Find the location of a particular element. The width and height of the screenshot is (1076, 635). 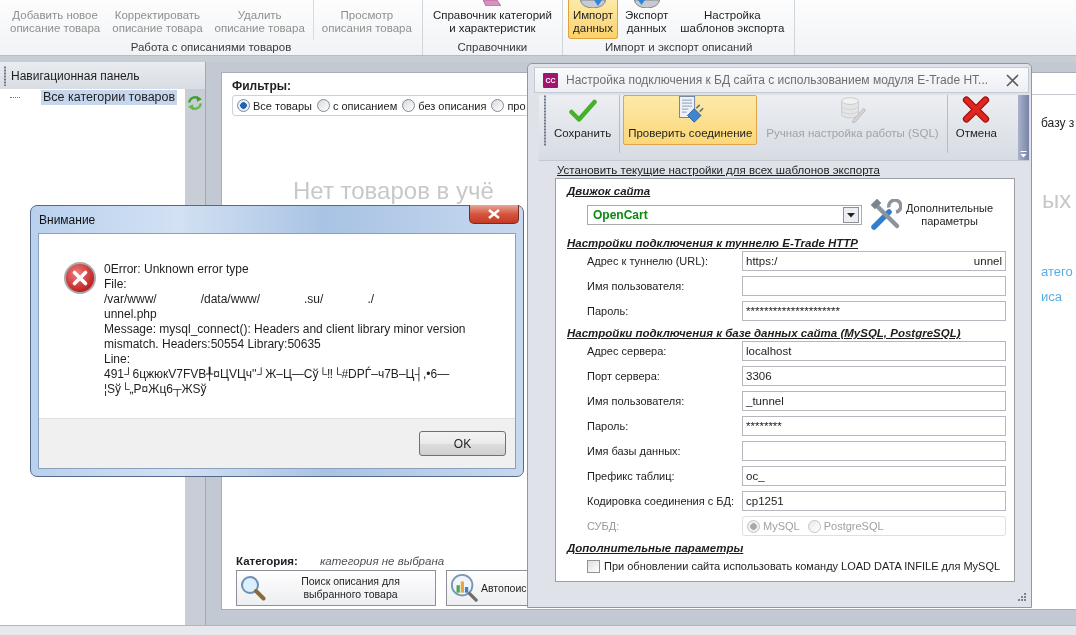

category-value: категория не выбрана is located at coordinates (382, 561).